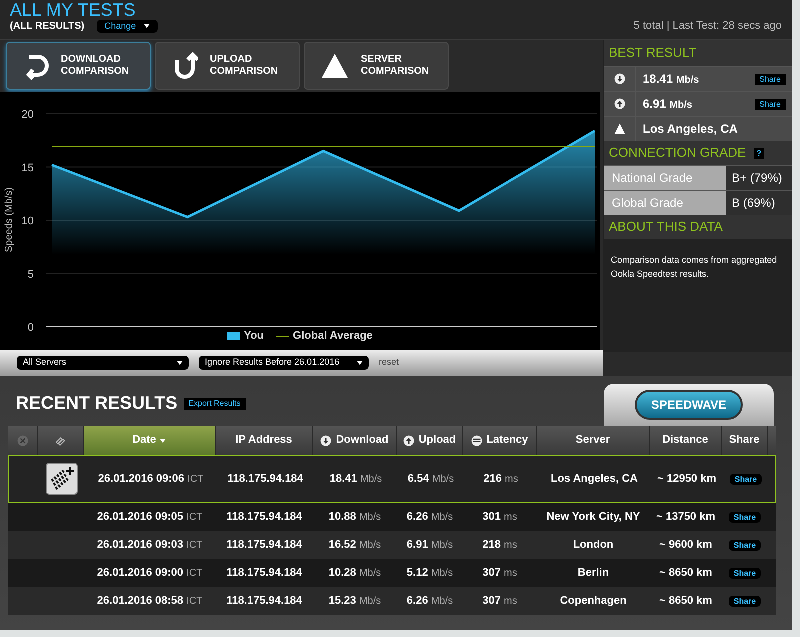 This screenshot has height=637, width=800. Describe the element at coordinates (698, 295) in the screenshot. I see `about-text: Comparison data comes from aggregated Ookla Speedtest results.` at that location.